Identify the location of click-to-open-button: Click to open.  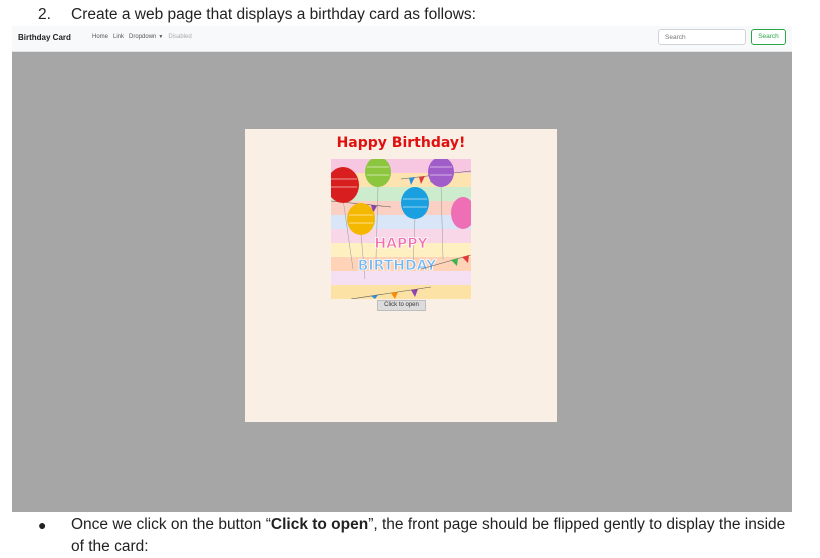
(401, 305).